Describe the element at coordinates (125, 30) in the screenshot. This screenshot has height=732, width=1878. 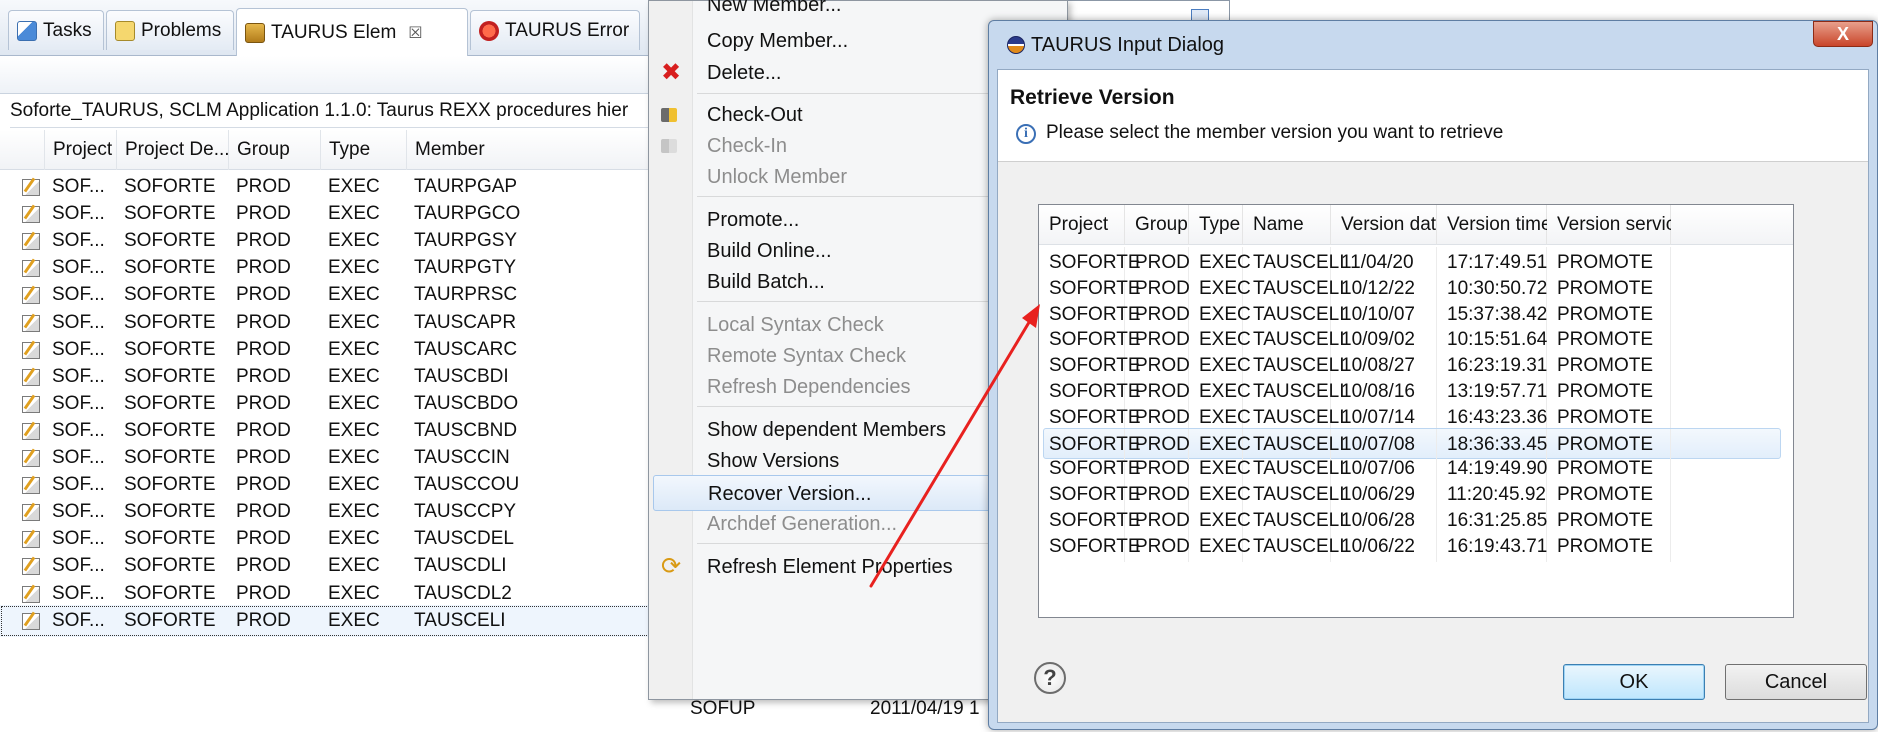
I see `problems-icon` at that location.